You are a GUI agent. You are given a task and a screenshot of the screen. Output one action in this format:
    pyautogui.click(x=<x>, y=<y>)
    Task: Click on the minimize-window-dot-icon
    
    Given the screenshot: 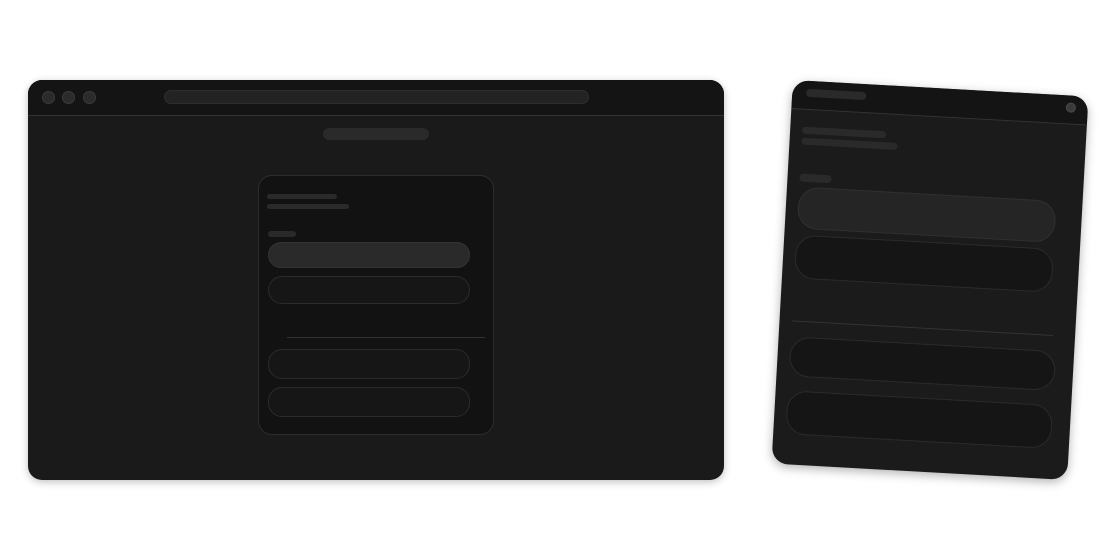 What is the action you would take?
    pyautogui.click(x=68, y=97)
    